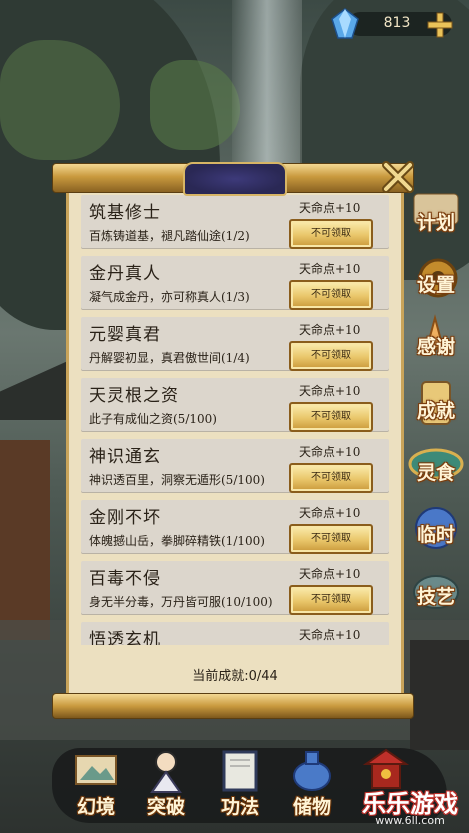 This screenshot has width=469, height=833. Describe the element at coordinates (233, 706) in the screenshot. I see `scroll-bottom-rod` at that location.